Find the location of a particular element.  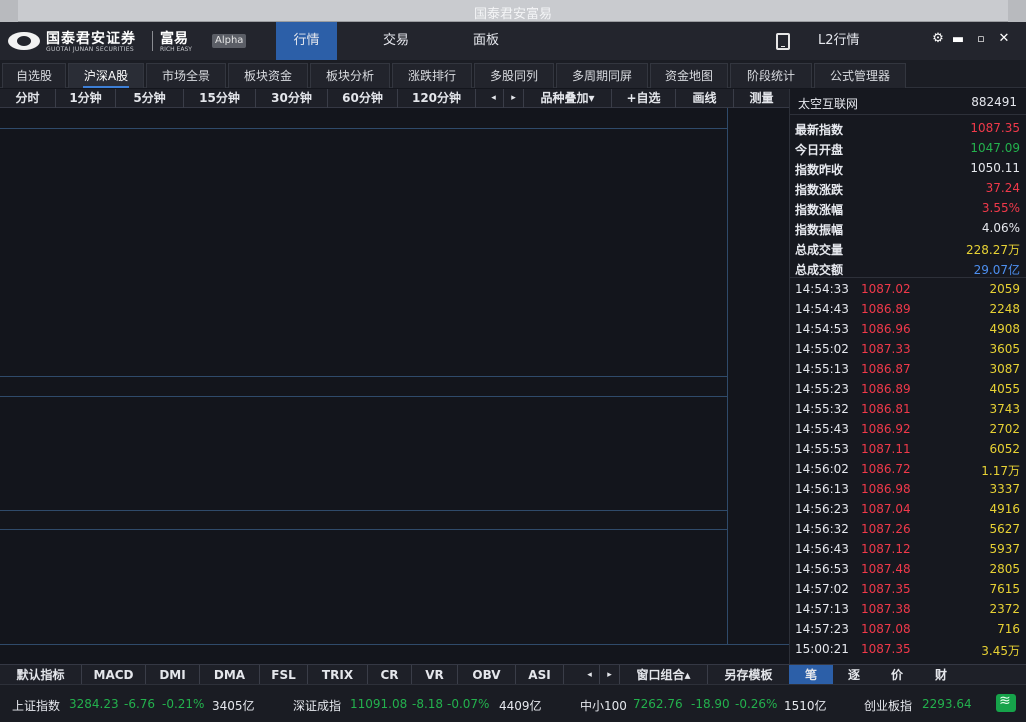

l2-quote-link: L2行情 is located at coordinates (839, 41).